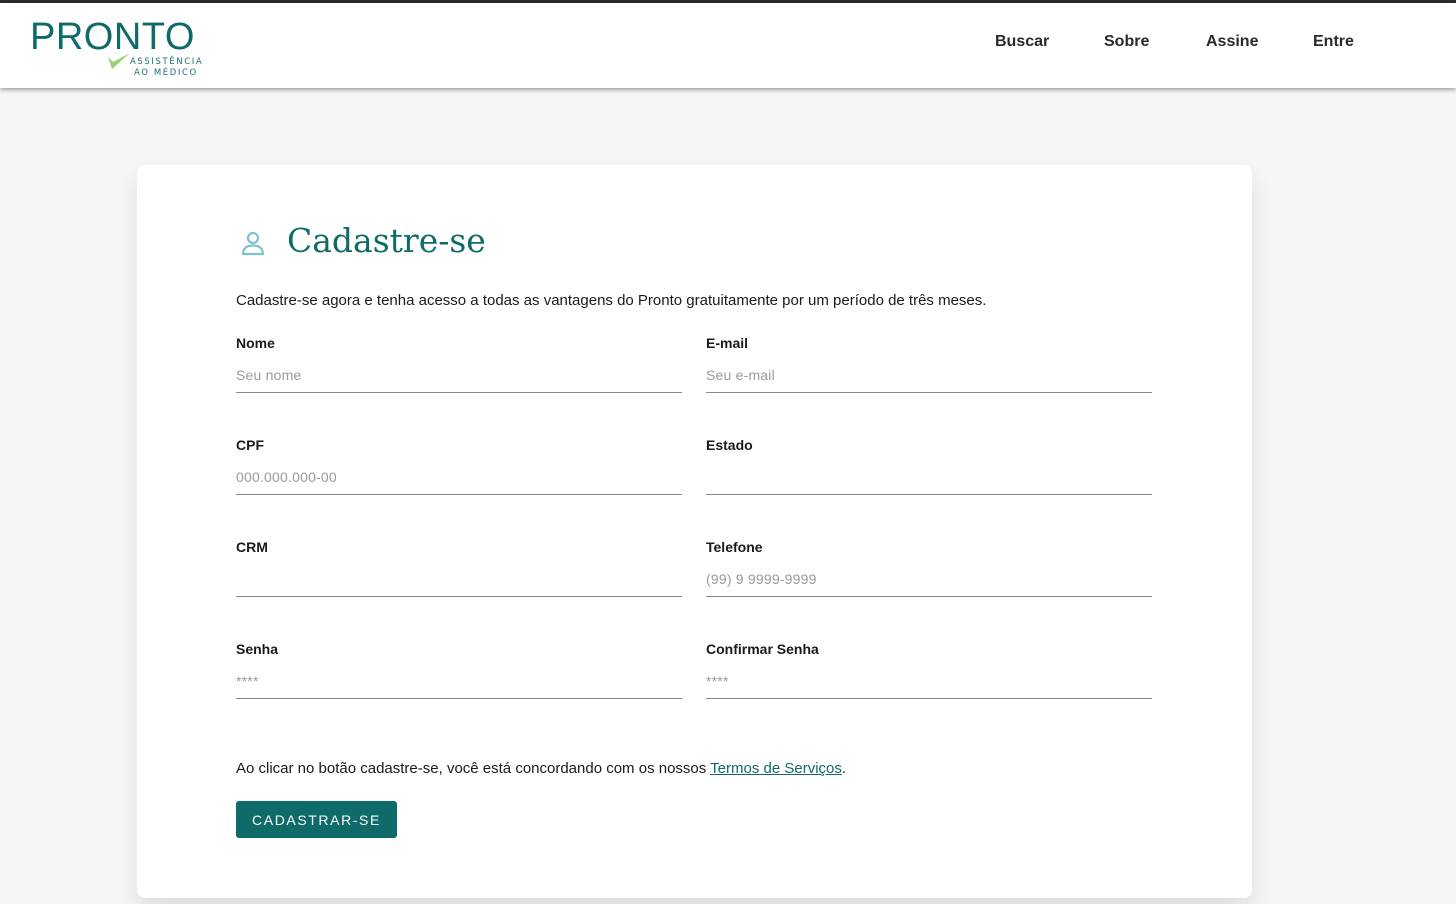 Image resolution: width=1456 pixels, height=904 pixels. What do you see at coordinates (1232, 42) in the screenshot?
I see `nav-assine: Assine` at bounding box center [1232, 42].